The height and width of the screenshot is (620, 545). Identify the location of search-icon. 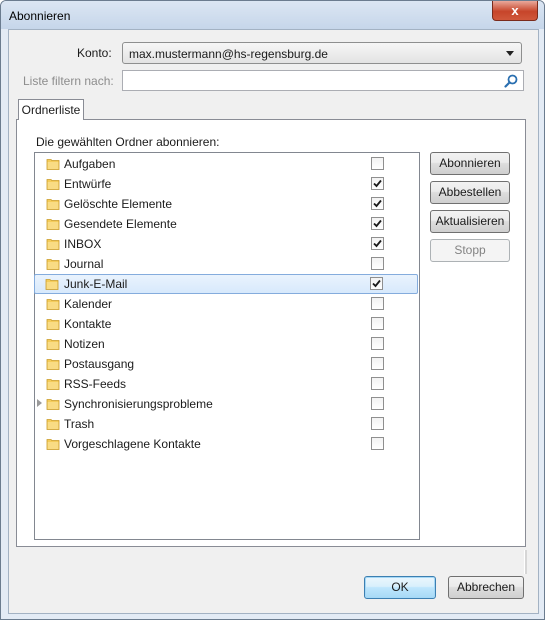
(511, 81).